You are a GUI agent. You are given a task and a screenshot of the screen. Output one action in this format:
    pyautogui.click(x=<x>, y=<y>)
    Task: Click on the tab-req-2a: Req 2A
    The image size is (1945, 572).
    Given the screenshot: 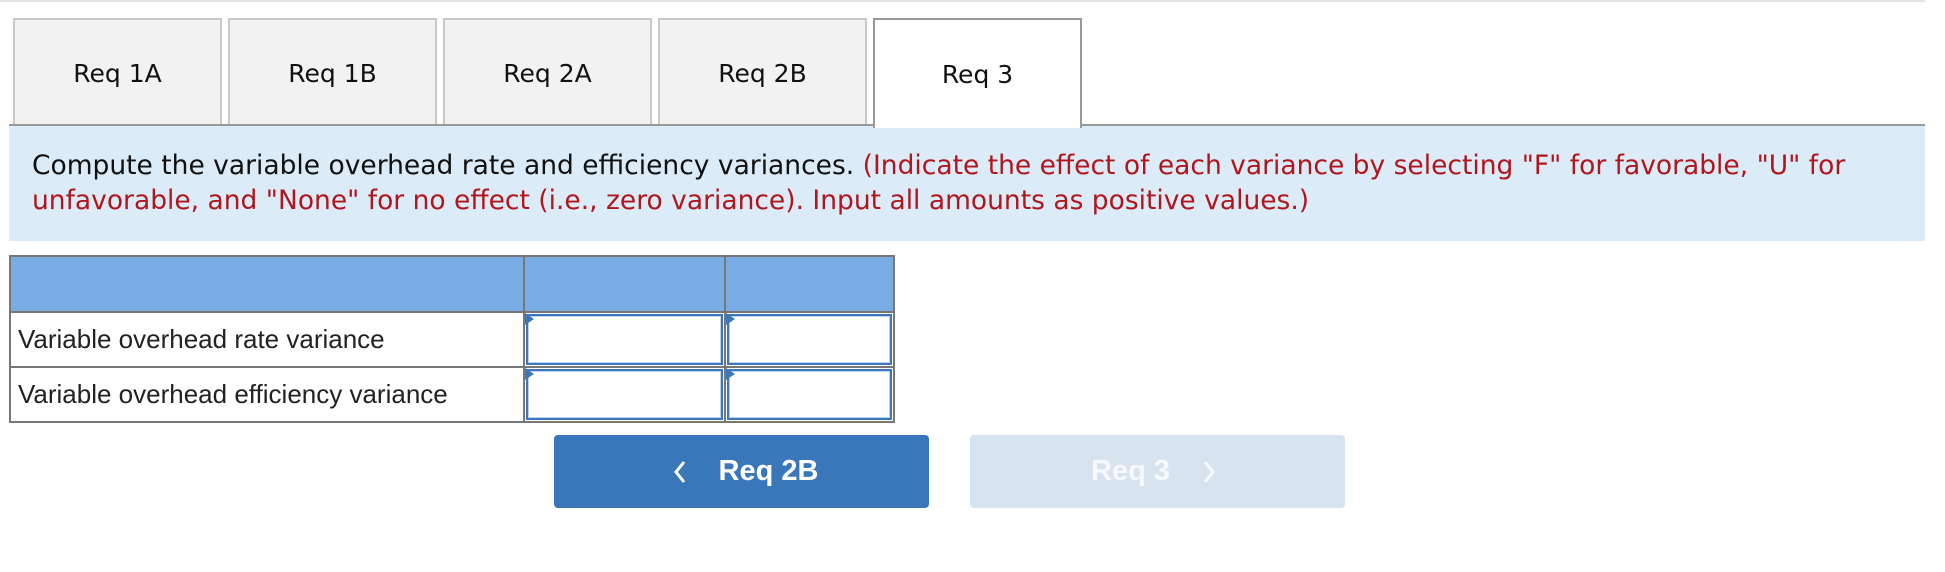 What is the action you would take?
    pyautogui.click(x=547, y=72)
    